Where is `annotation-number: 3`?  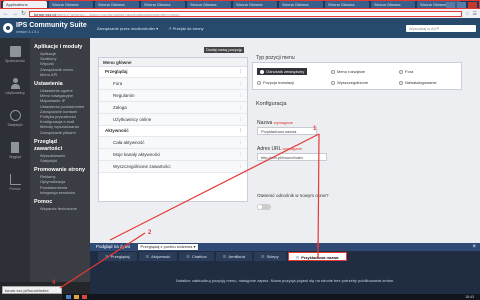 annotation-number: 3 is located at coordinates (318, 246).